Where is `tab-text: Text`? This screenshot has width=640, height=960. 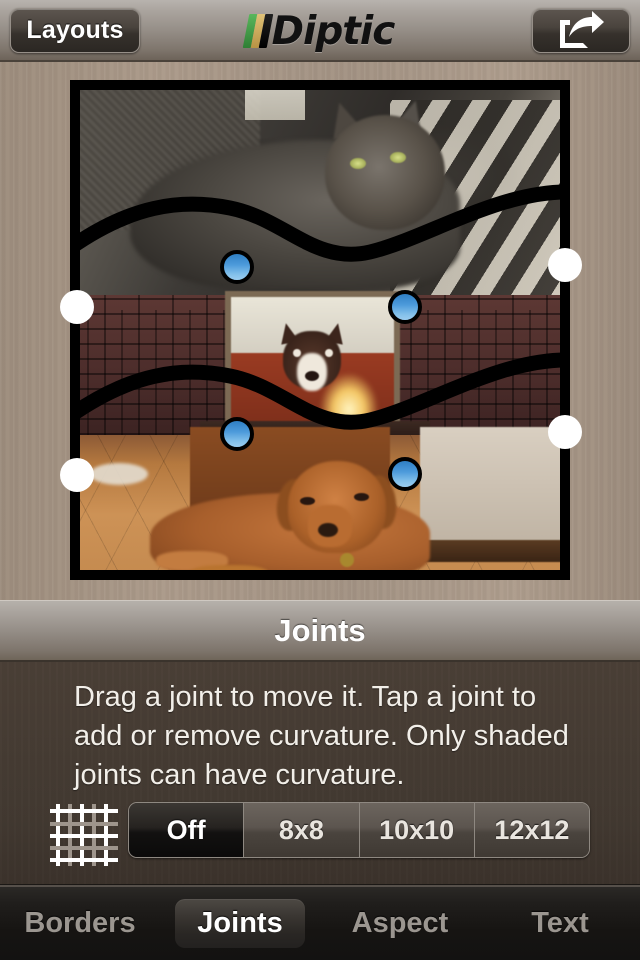 tab-text: Text is located at coordinates (560, 923).